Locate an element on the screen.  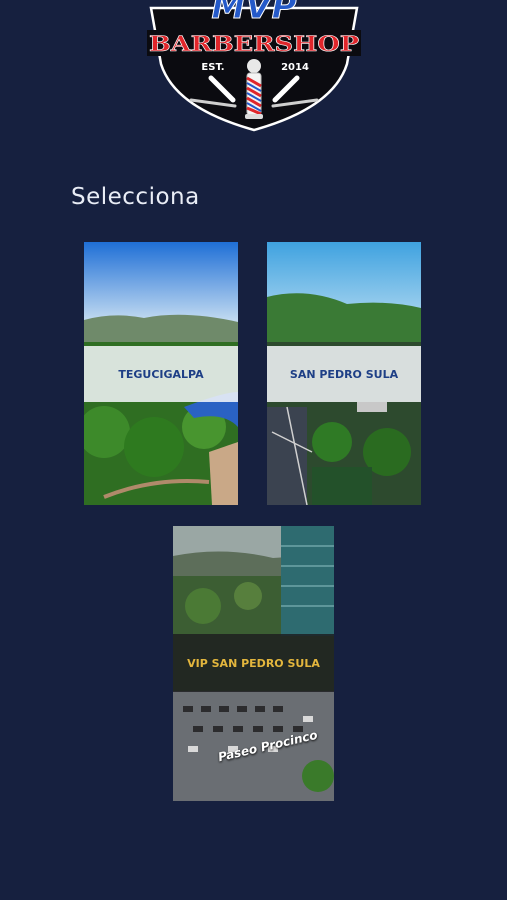
logo-name: MVP is located at coordinates (253, 13).